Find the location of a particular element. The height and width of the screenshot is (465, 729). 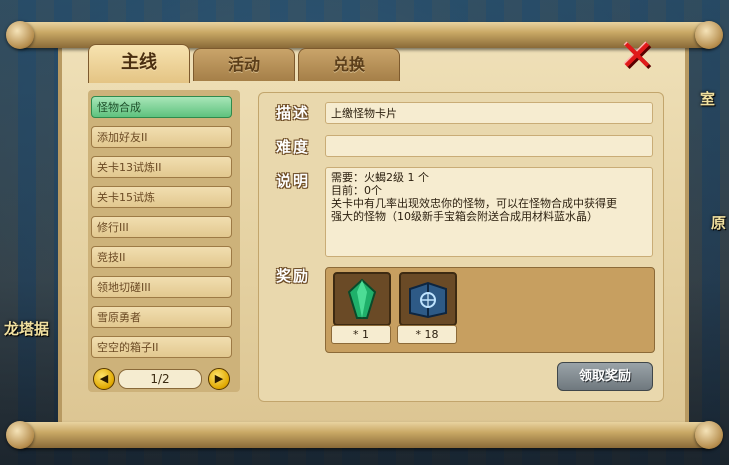

difficulty-label: 难度 is located at coordinates (293, 147).